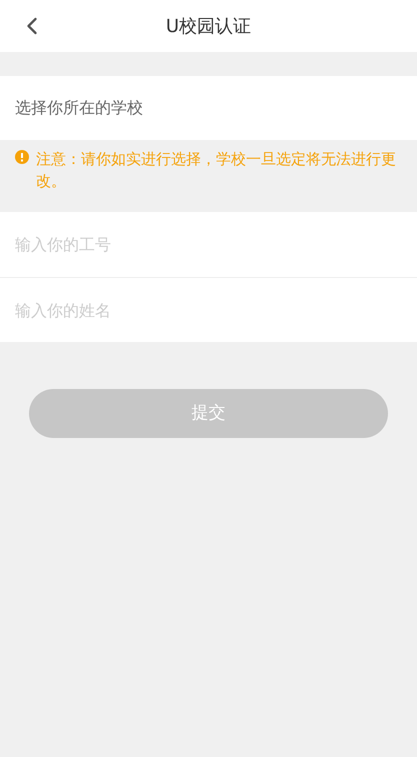  Describe the element at coordinates (208, 108) in the screenshot. I see `school-select: 选择你所在的学校` at that location.